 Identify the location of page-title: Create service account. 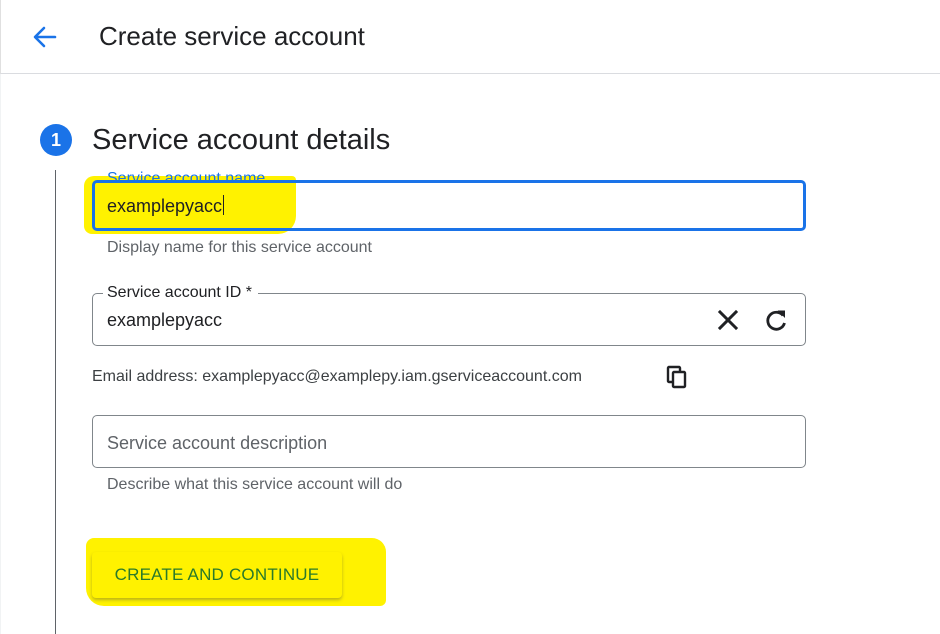
(232, 36).